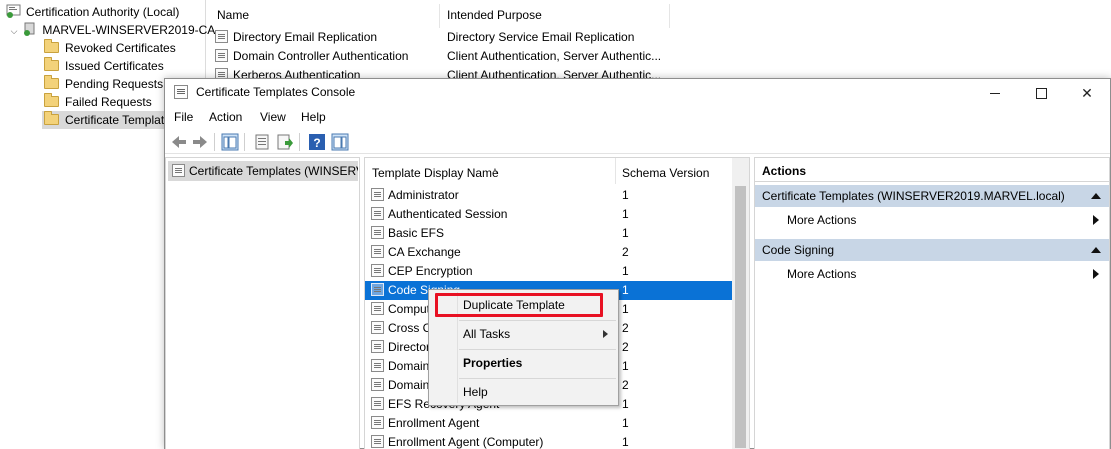 This screenshot has width=1111, height=449. I want to click on list-item: Domain Controller Authentication, so click(311, 56).